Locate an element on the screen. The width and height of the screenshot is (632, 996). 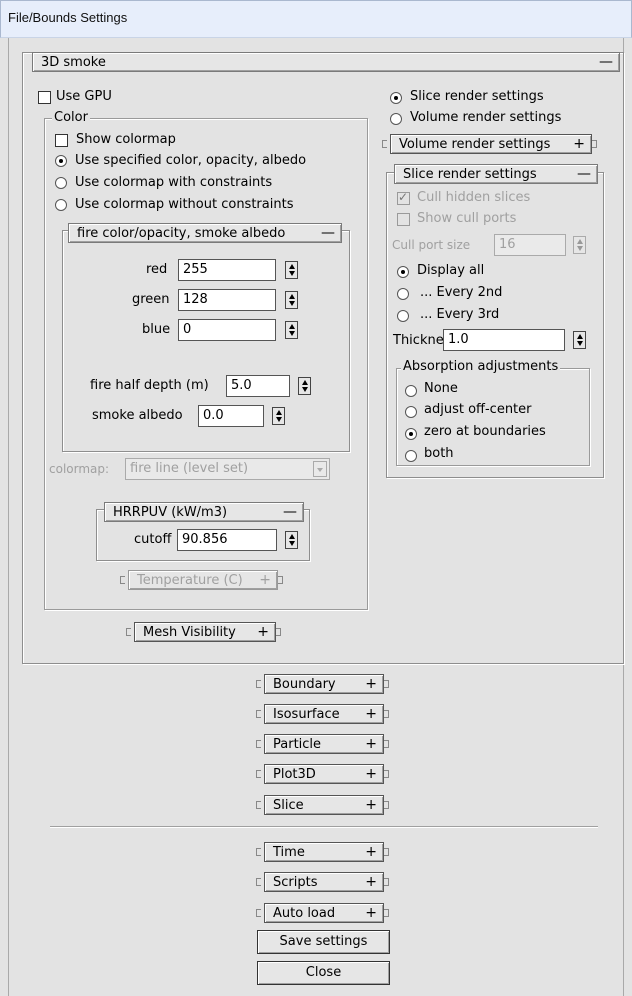
absorption-off-center-label: adjust off-center is located at coordinates (478, 409).